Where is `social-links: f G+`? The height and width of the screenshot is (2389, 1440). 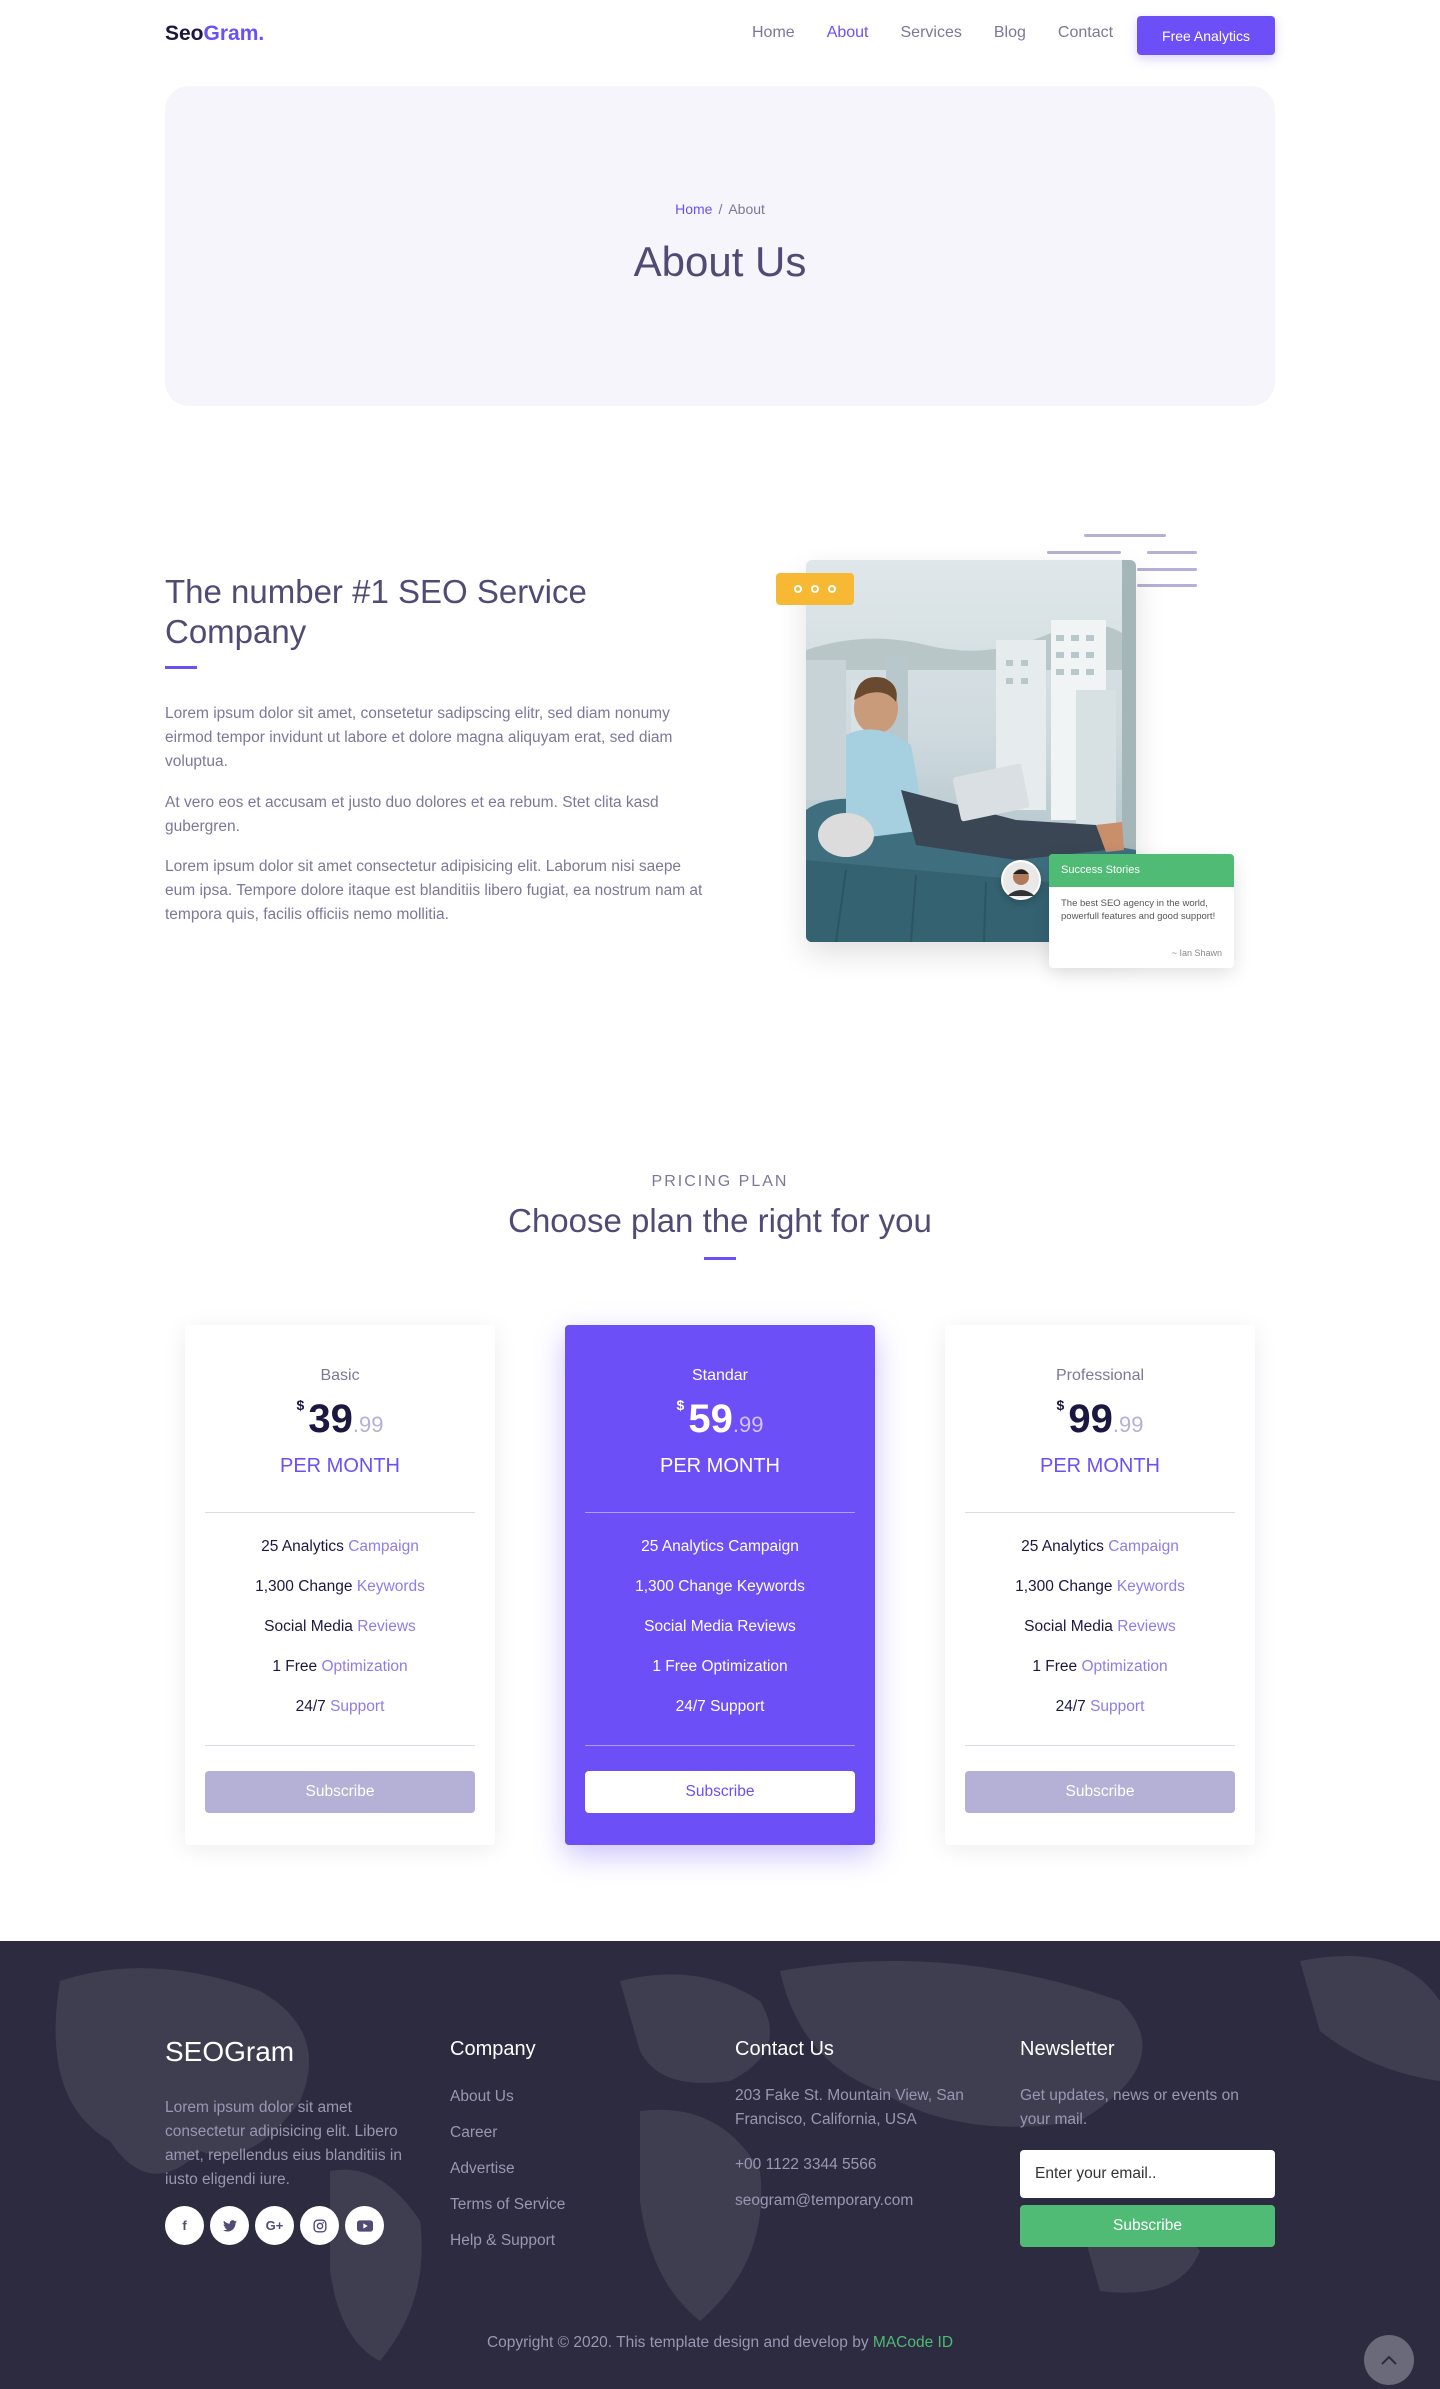
social-links: f G+ is located at coordinates (274, 2225).